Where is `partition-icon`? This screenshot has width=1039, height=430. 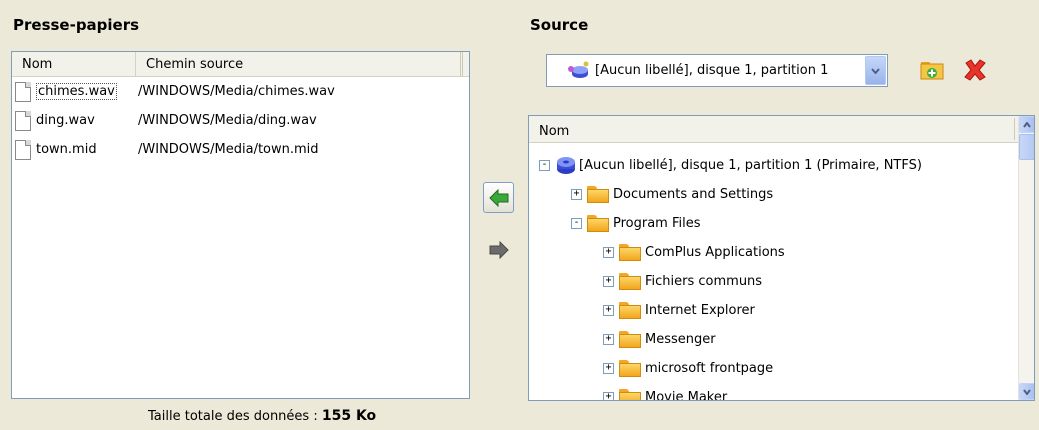
partition-icon is located at coordinates (578, 69).